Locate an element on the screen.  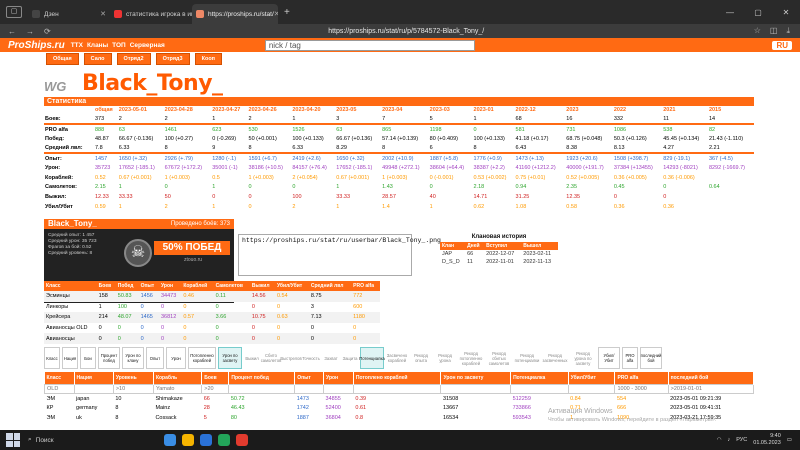
site-menu-item: ТТХ is located at coordinates (77, 45).